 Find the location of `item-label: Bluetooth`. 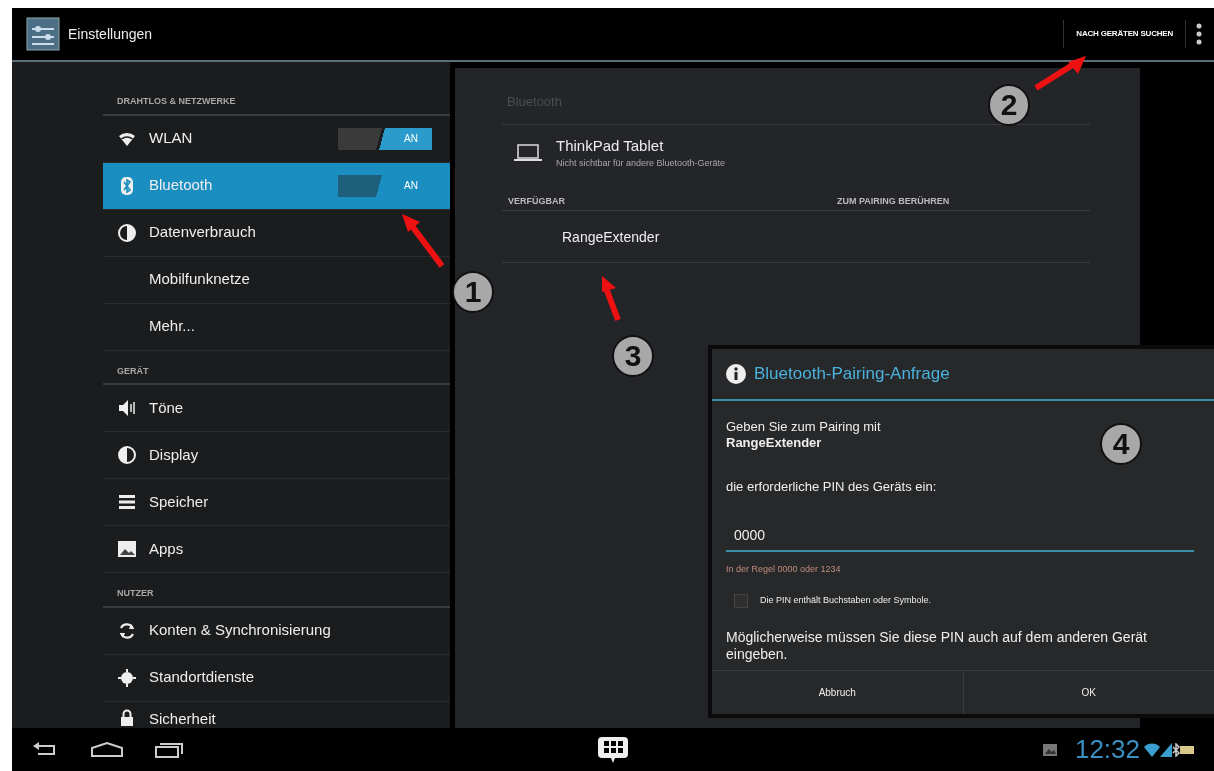

item-label: Bluetooth is located at coordinates (181, 185).